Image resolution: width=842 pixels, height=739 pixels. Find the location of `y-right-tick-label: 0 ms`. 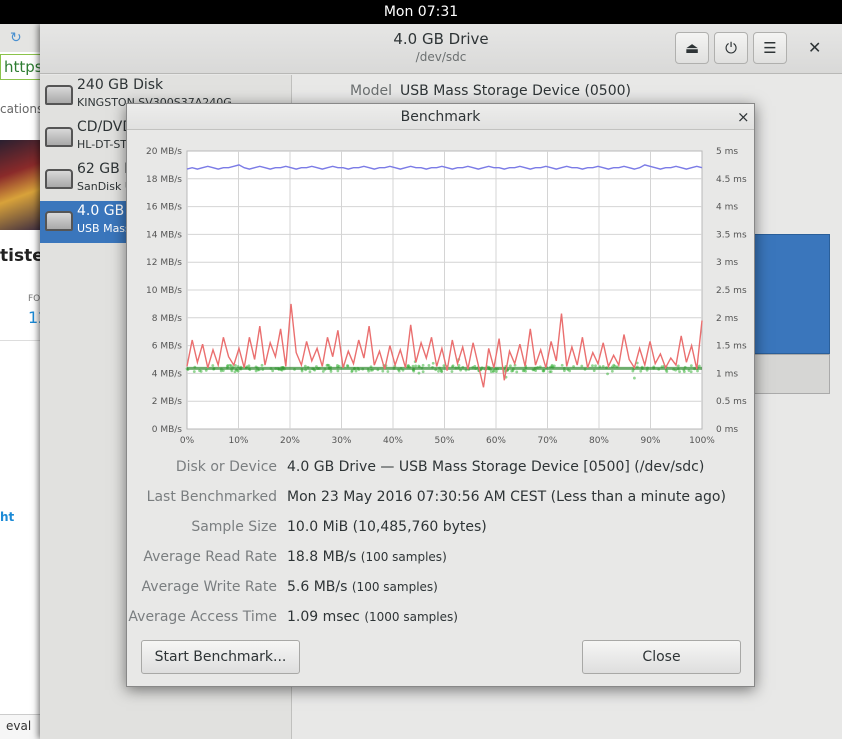

y-right-tick-label: 0 ms is located at coordinates (727, 430).